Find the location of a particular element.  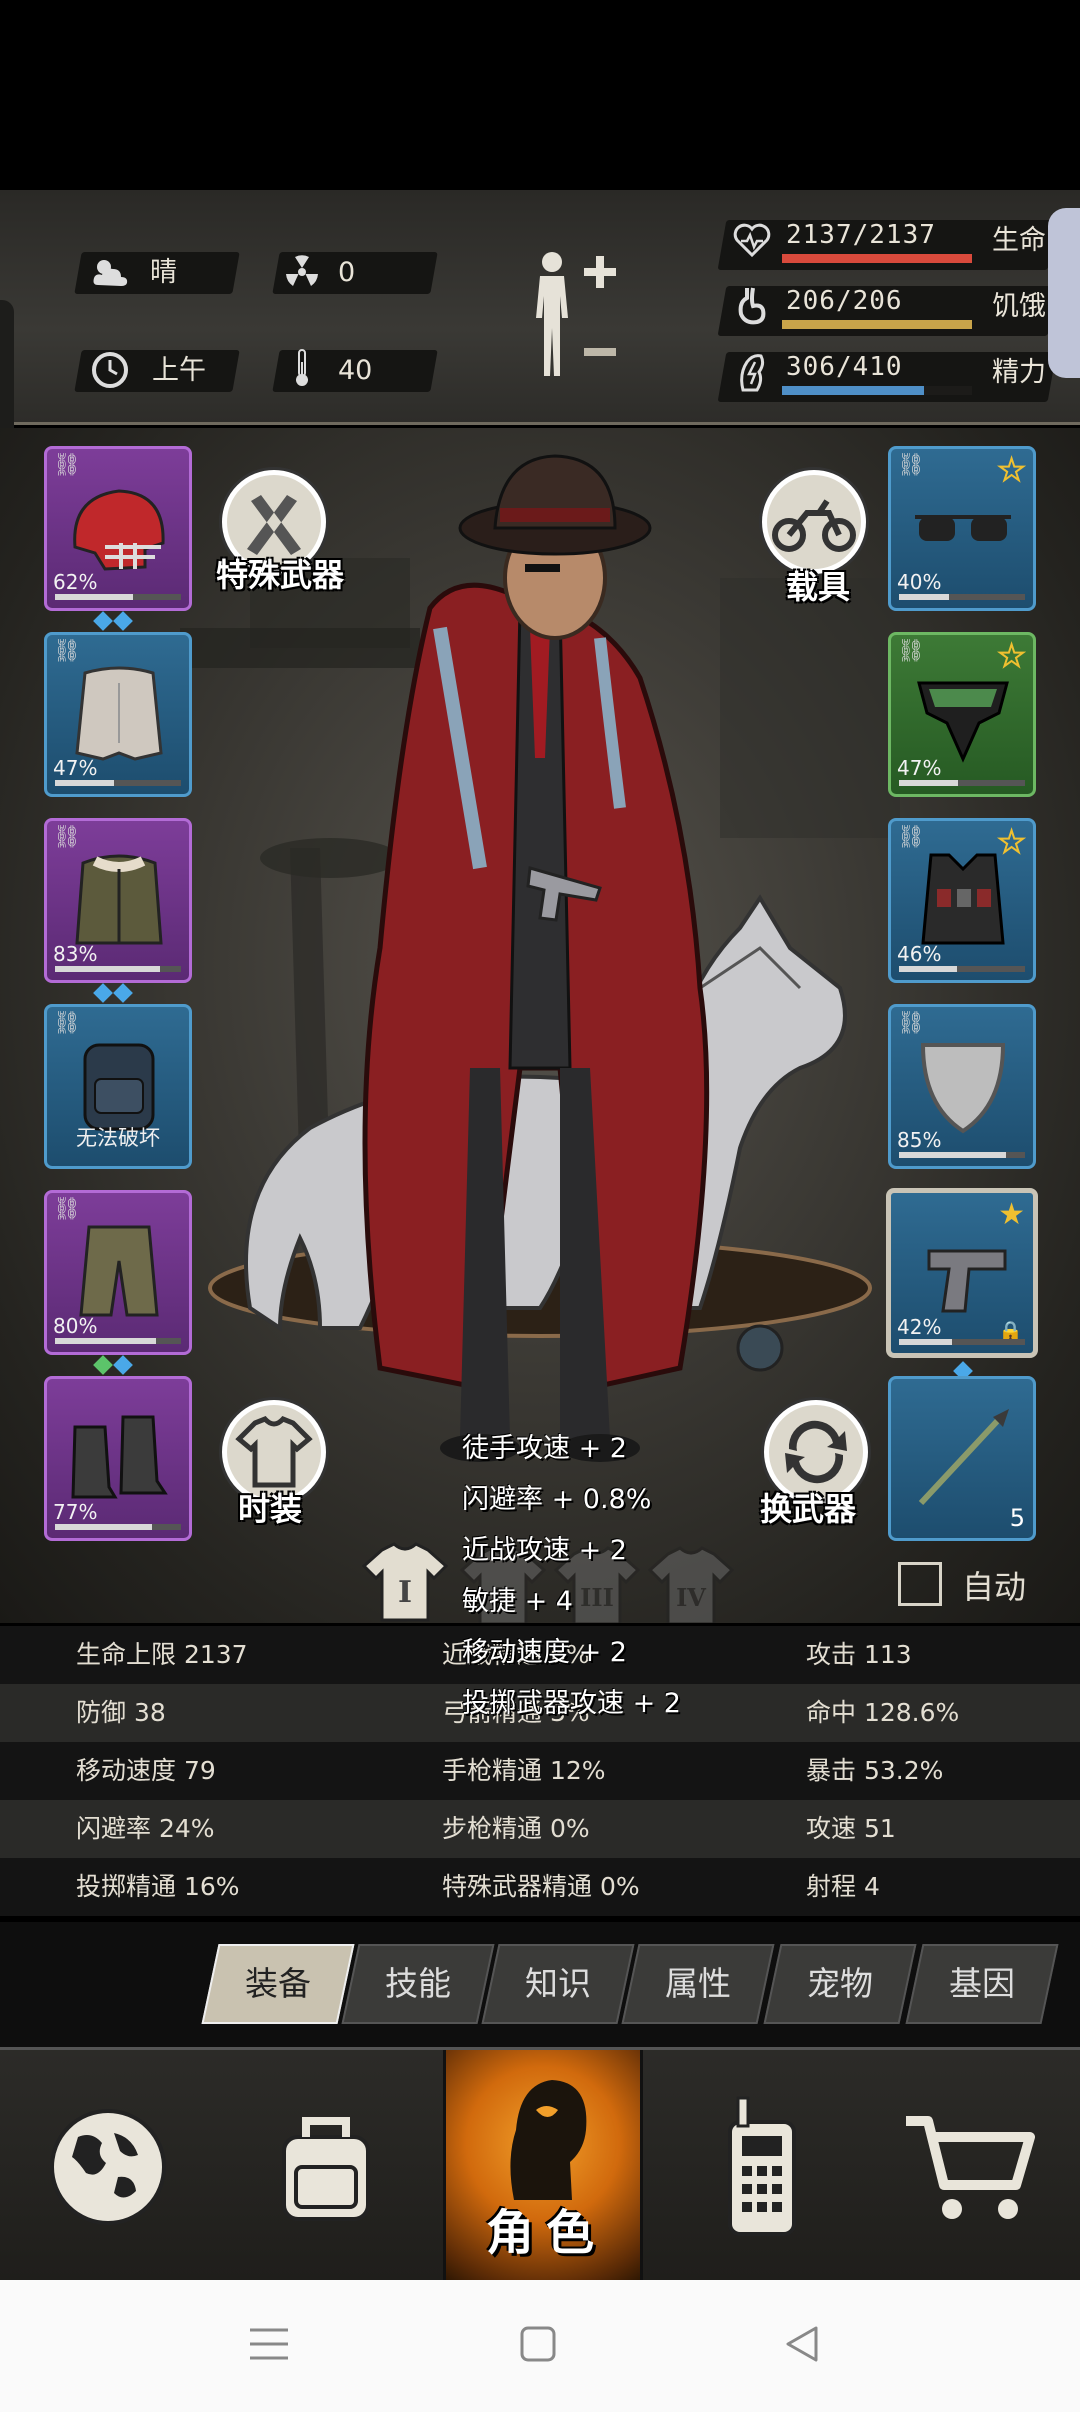

nav-shop is located at coordinates (970, 2166).